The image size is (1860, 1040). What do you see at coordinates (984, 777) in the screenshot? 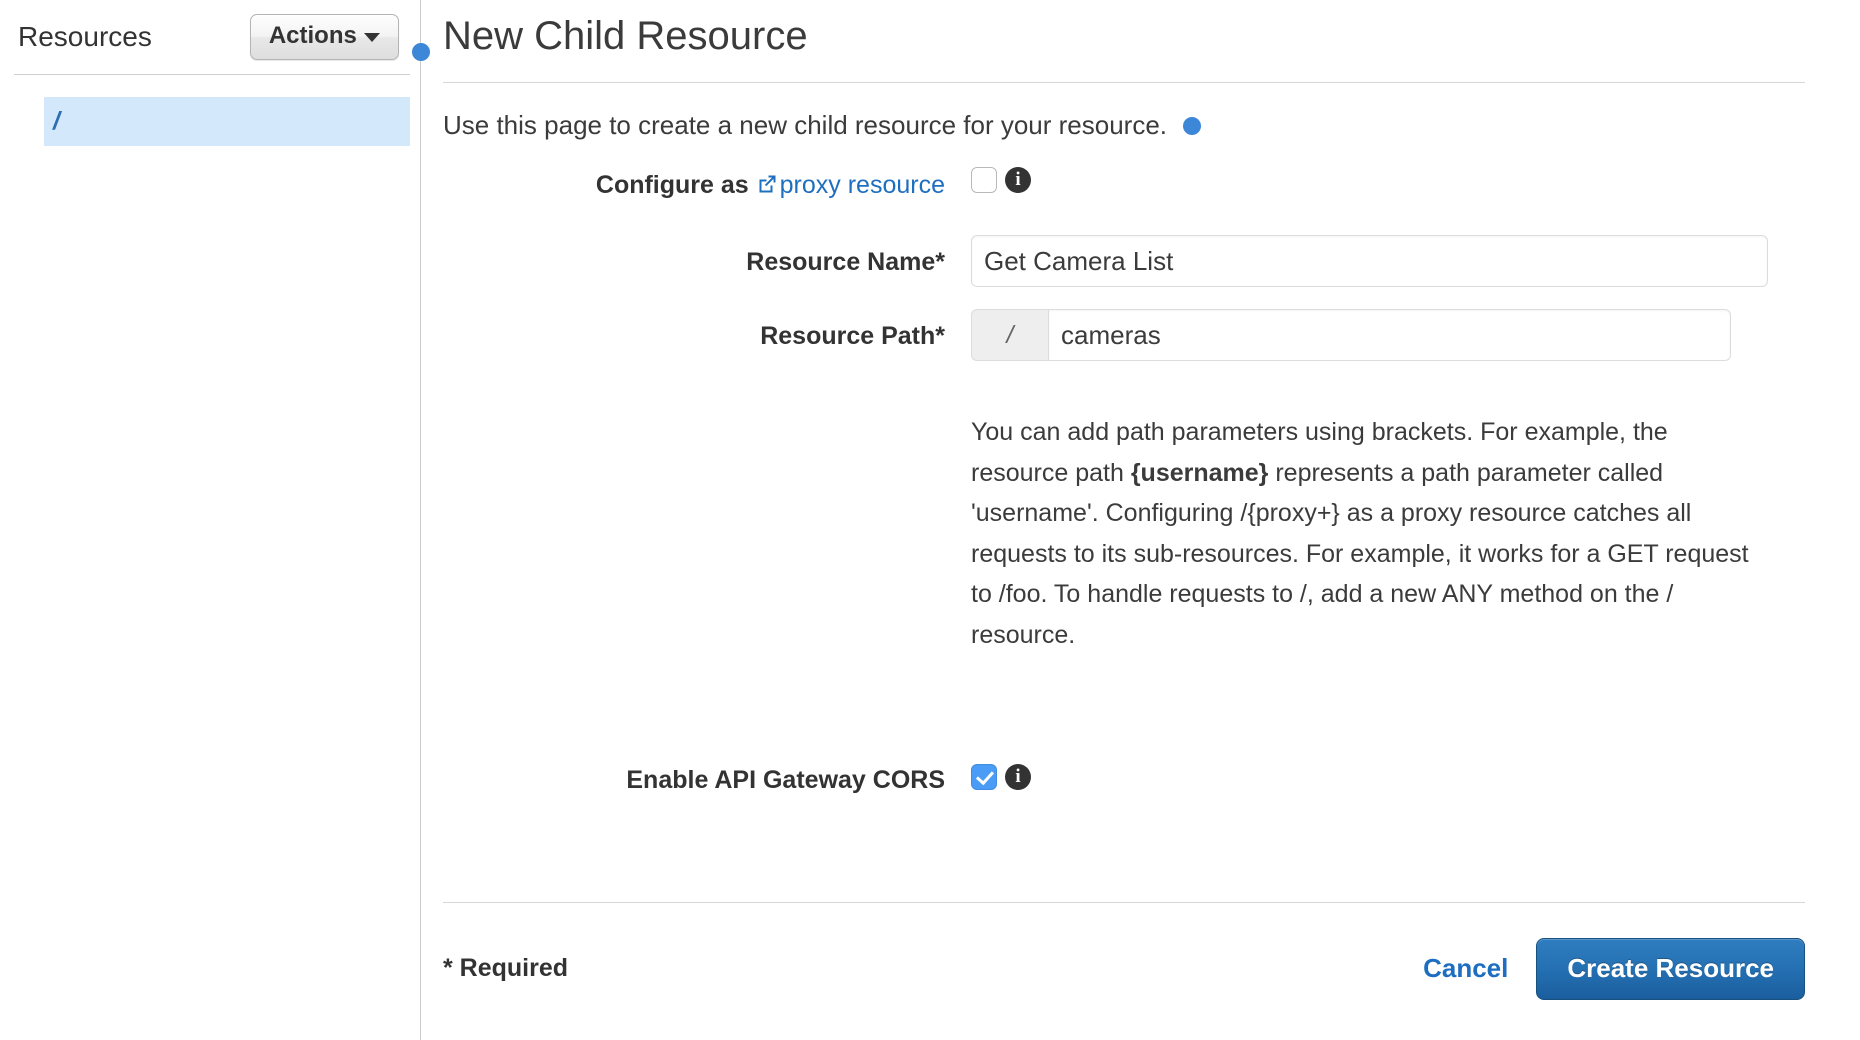
I see `cors-checkbox` at bounding box center [984, 777].